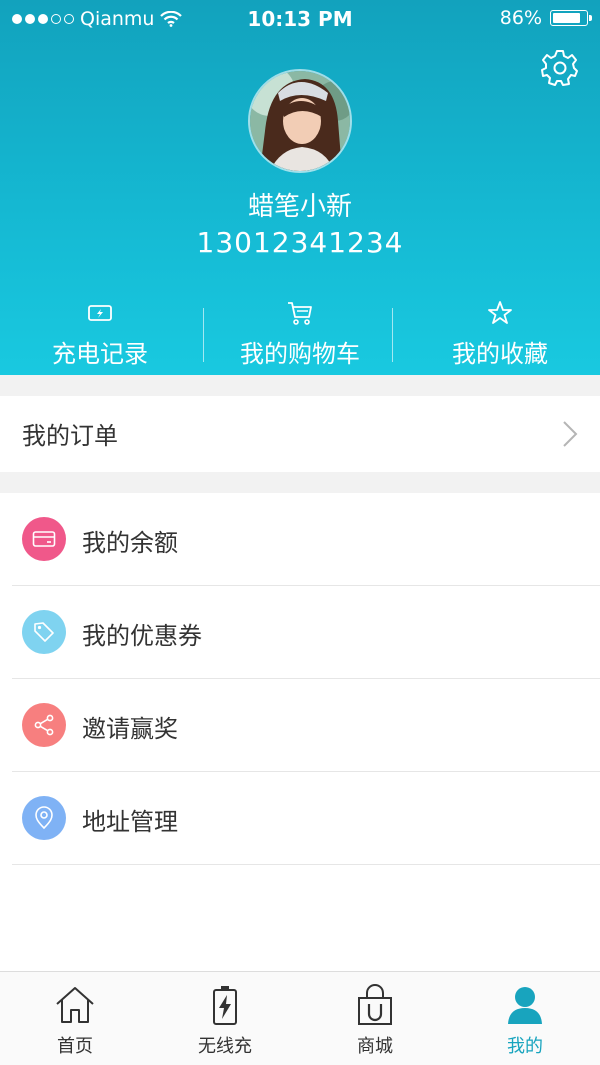 The image size is (600, 1065). Describe the element at coordinates (225, 1046) in the screenshot. I see `tab-label: 无线充` at that location.